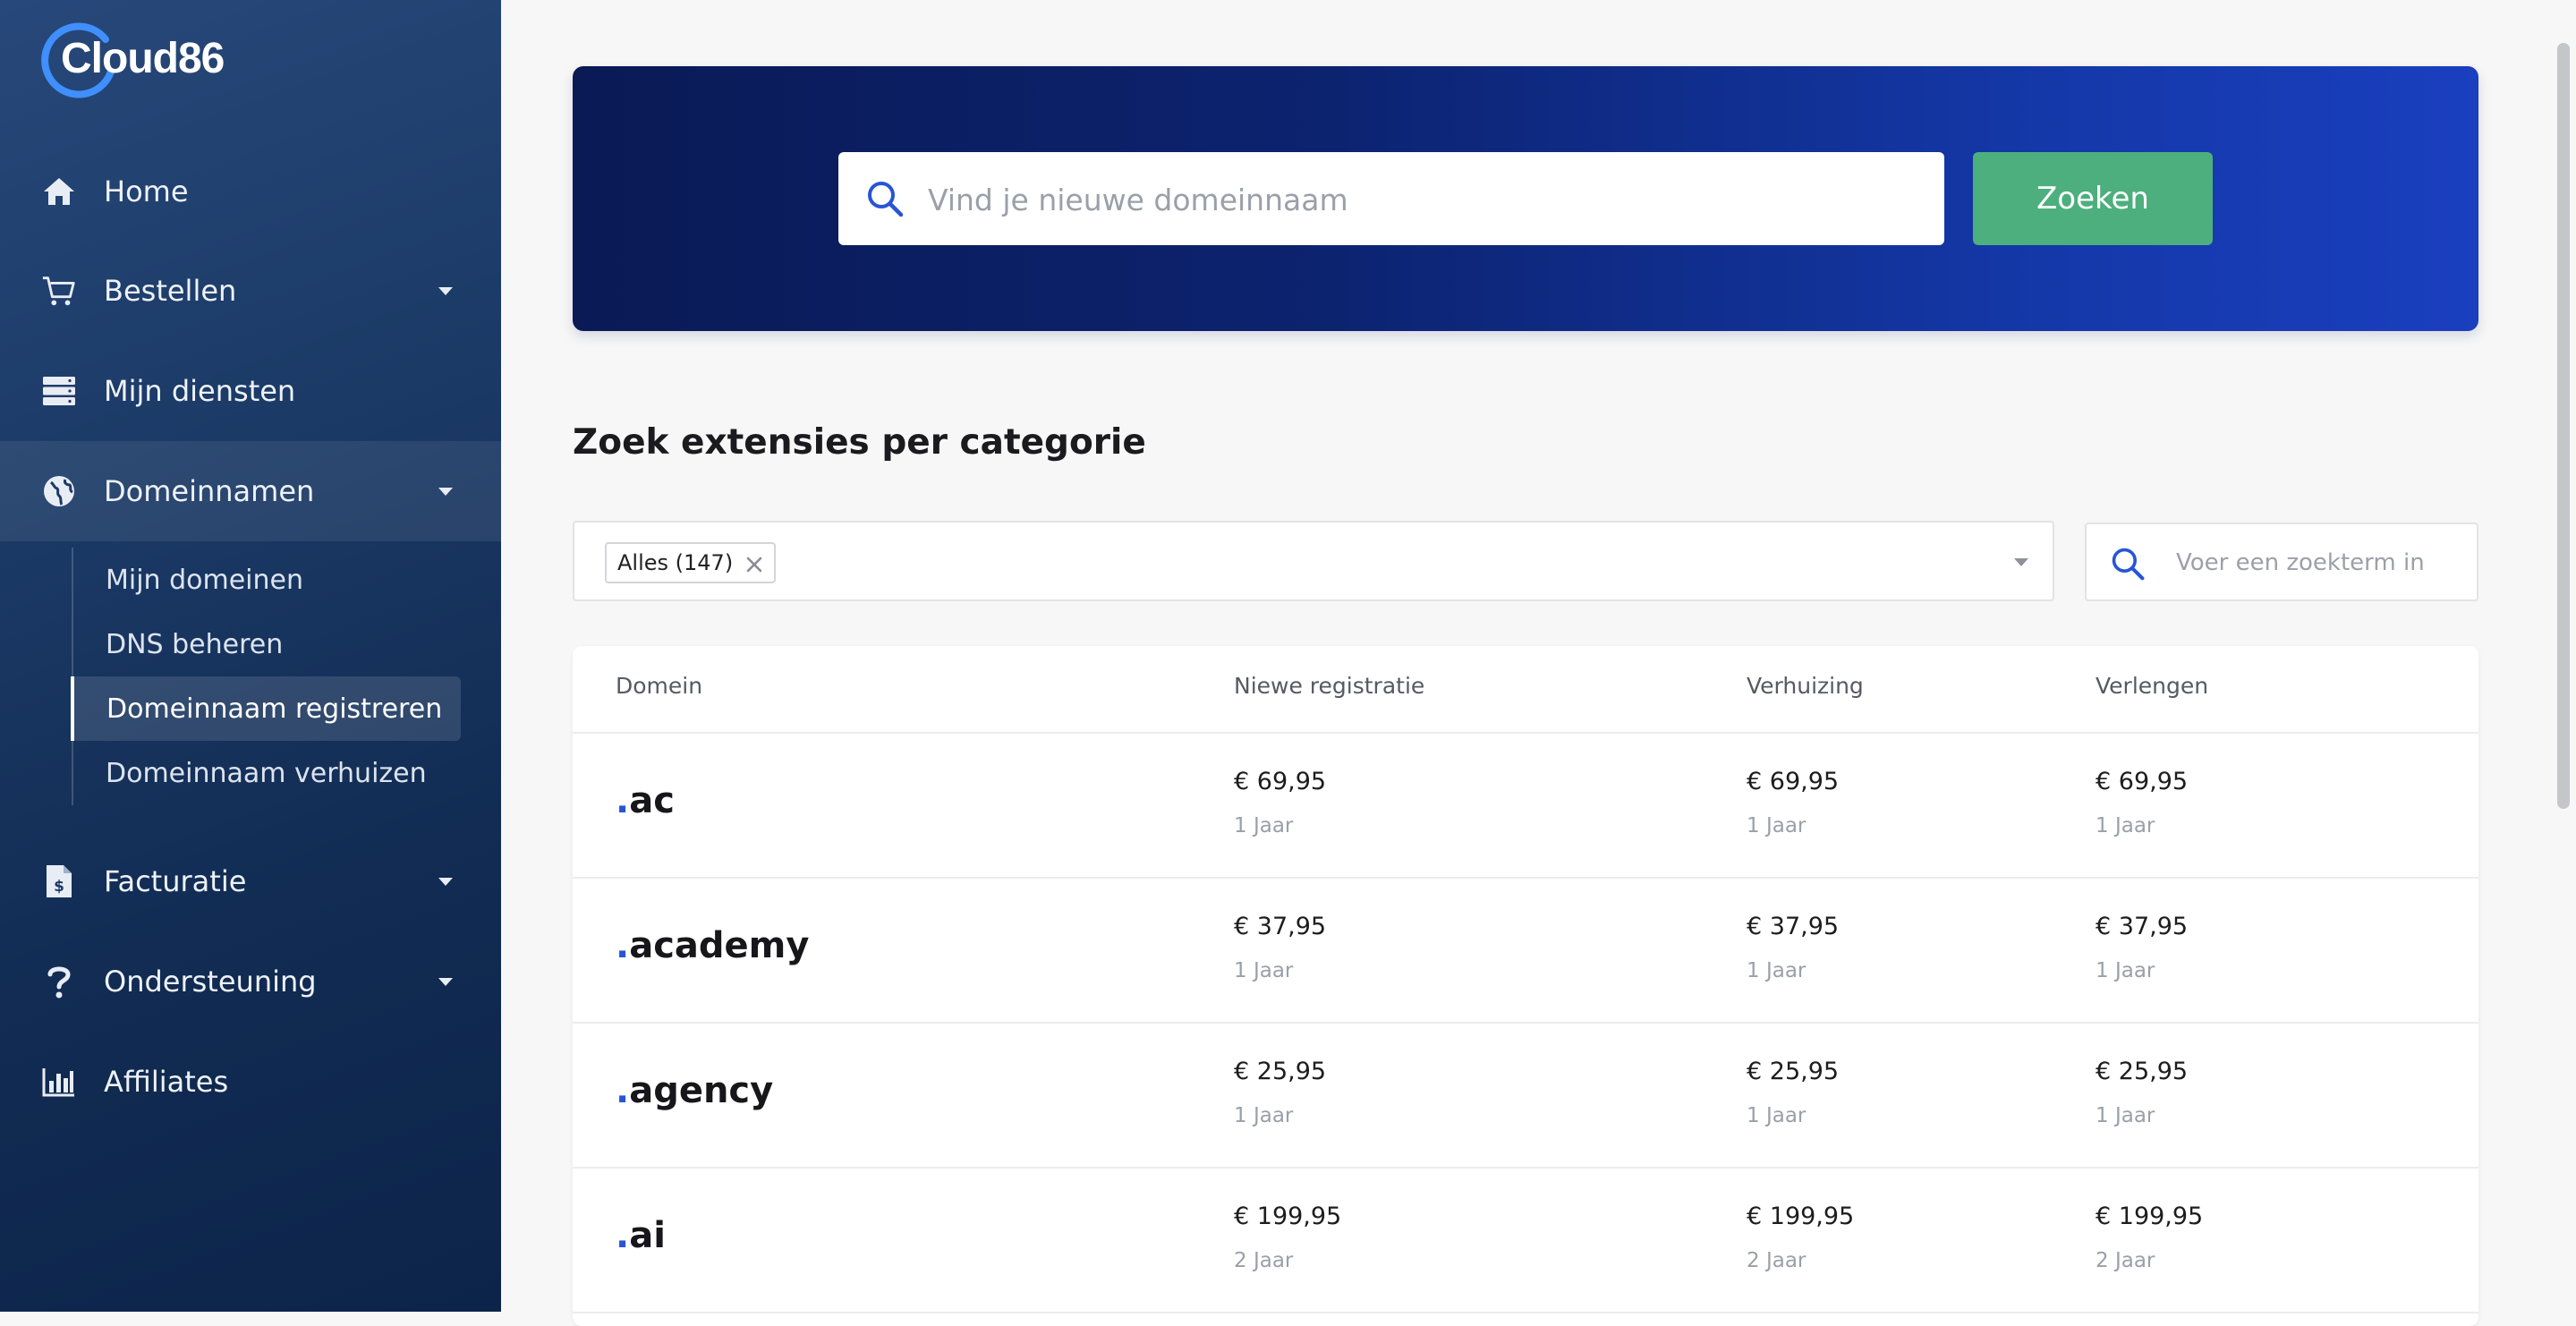  I want to click on domain-extension: .agency, so click(695, 1090).